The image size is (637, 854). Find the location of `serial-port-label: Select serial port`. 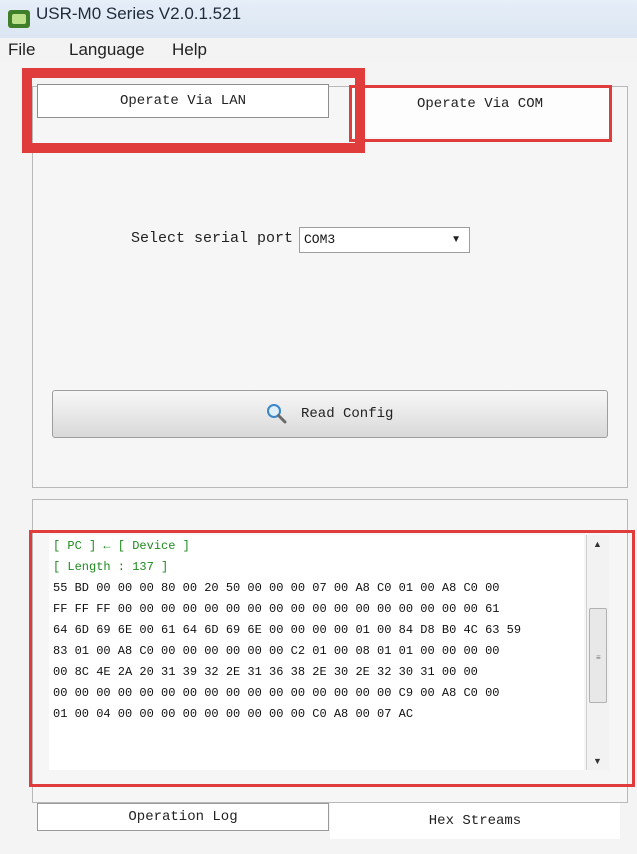

serial-port-label: Select serial port is located at coordinates (212, 238).